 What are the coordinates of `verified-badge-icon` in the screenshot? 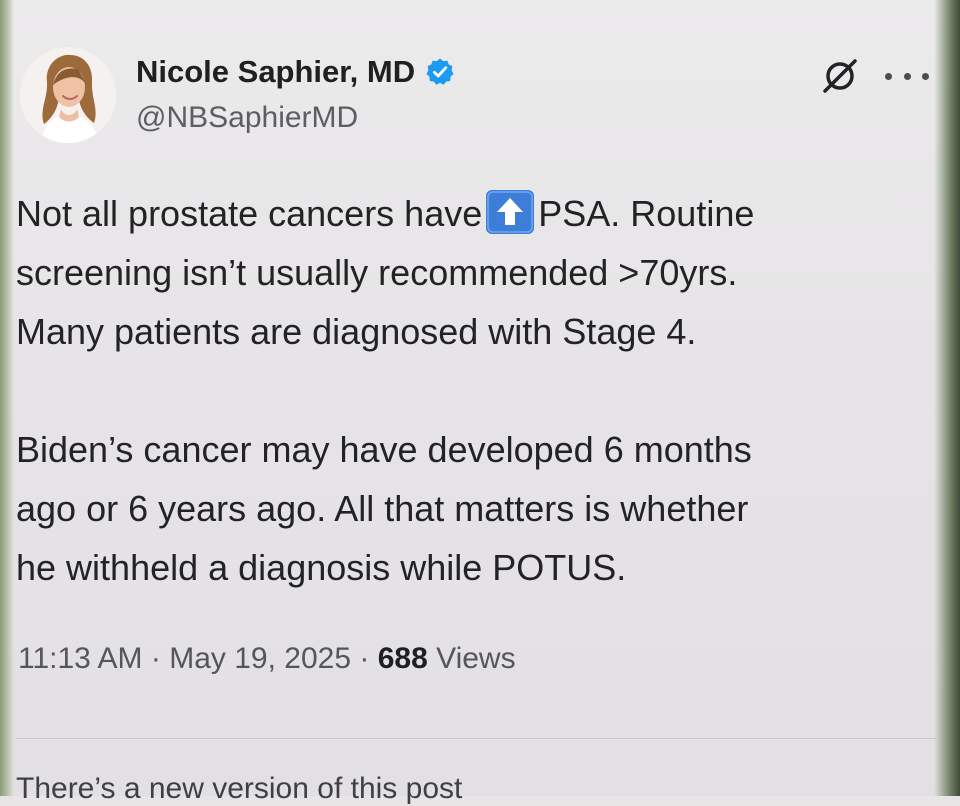 It's located at (440, 71).